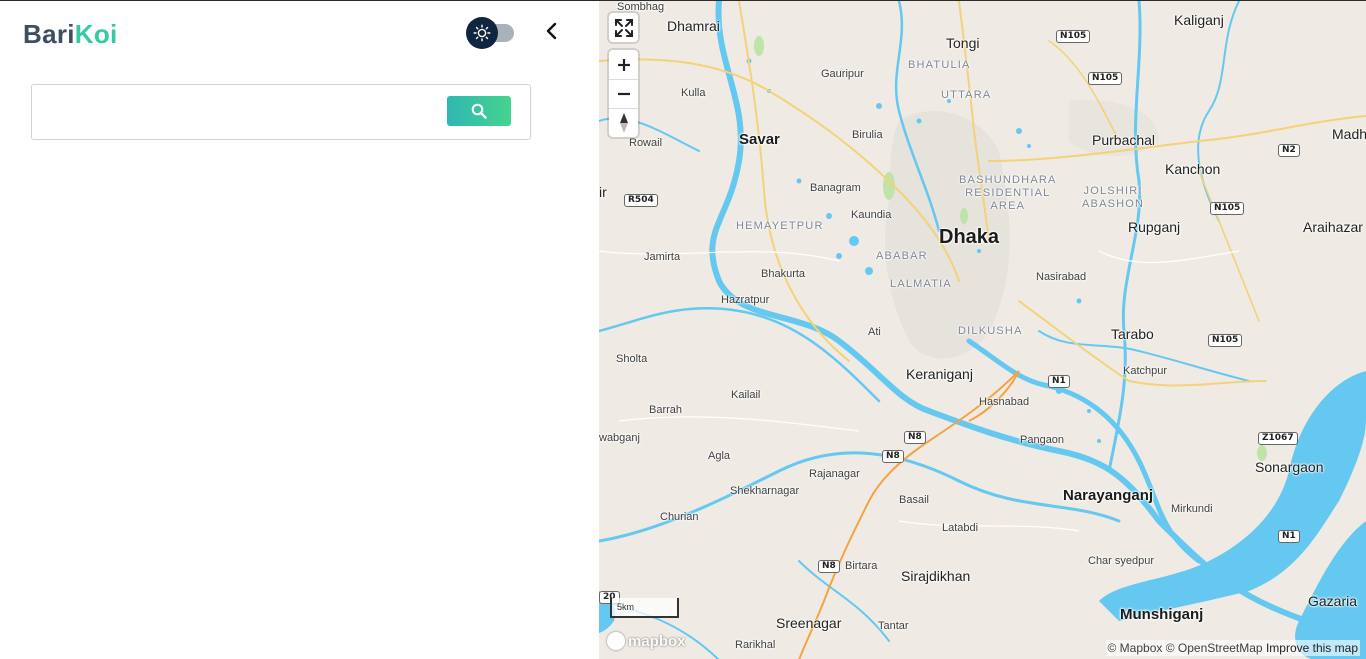 This screenshot has height=659, width=1366. I want to click on map-label-birulia: Birulia, so click(867, 135).